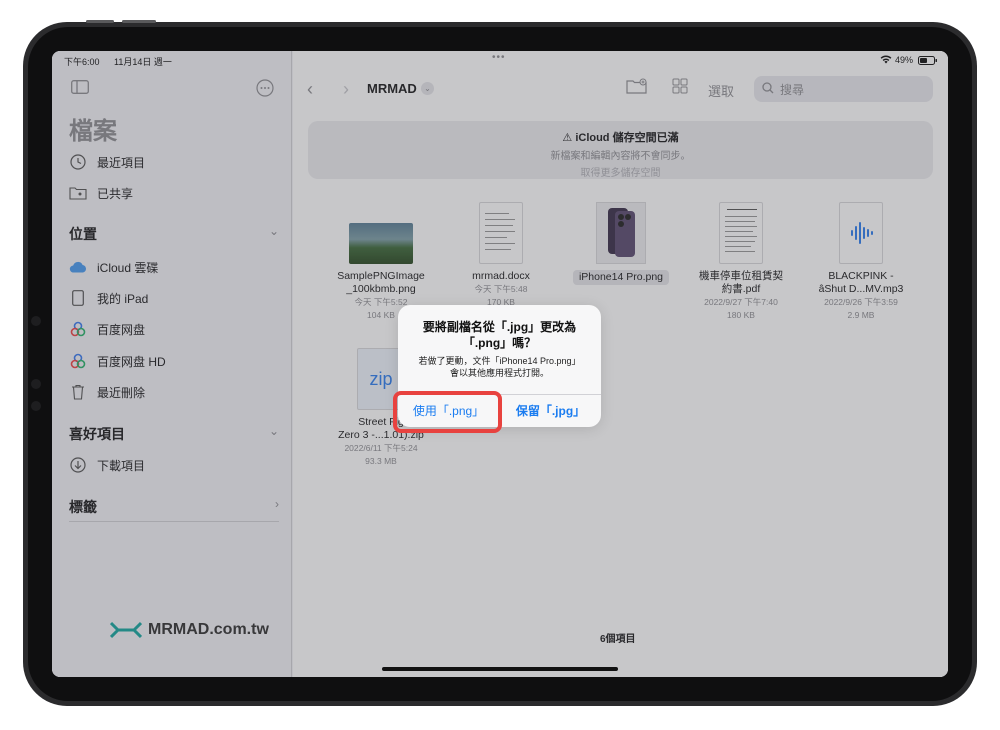  Describe the element at coordinates (447, 412) in the screenshot. I see `highlight-annotation` at that location.